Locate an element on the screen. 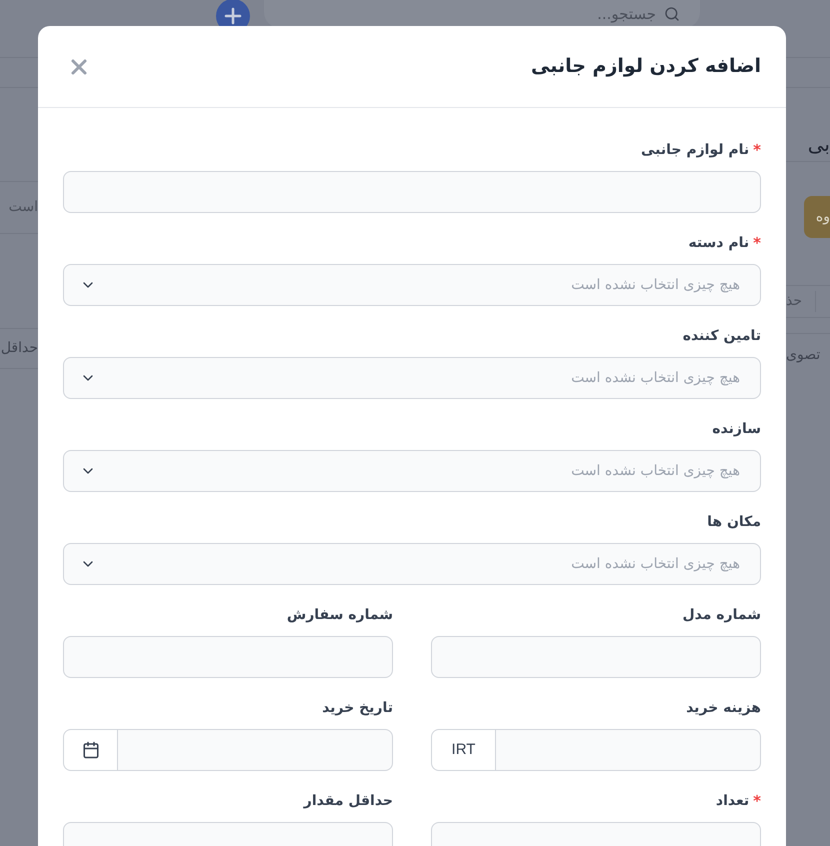  field-label: حداقل مقدار is located at coordinates (348, 801).